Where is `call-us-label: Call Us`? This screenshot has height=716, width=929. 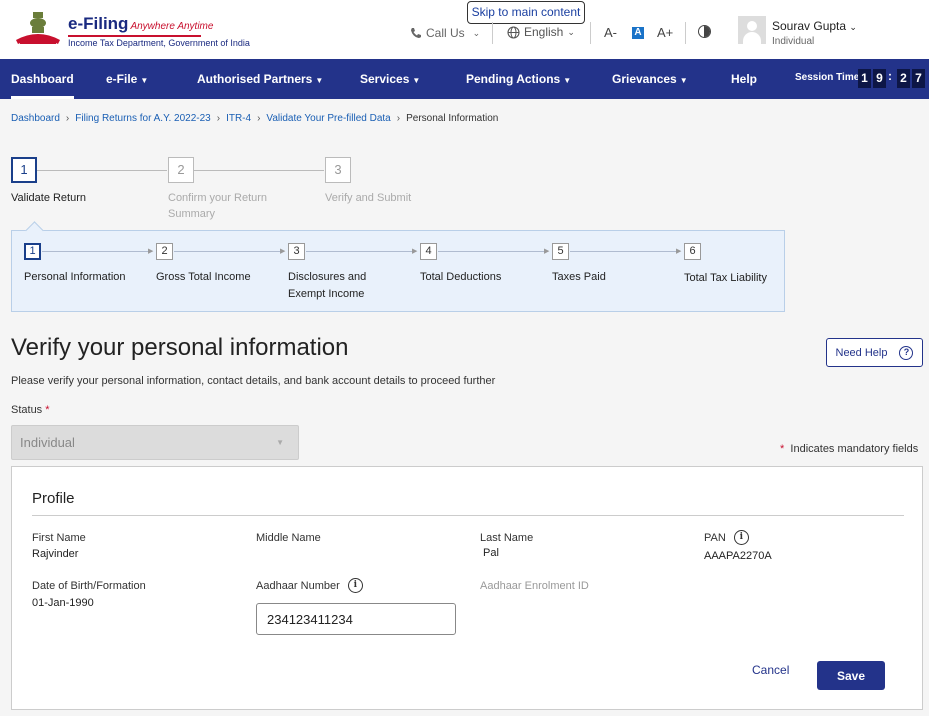 call-us-label: Call Us is located at coordinates (445, 33).